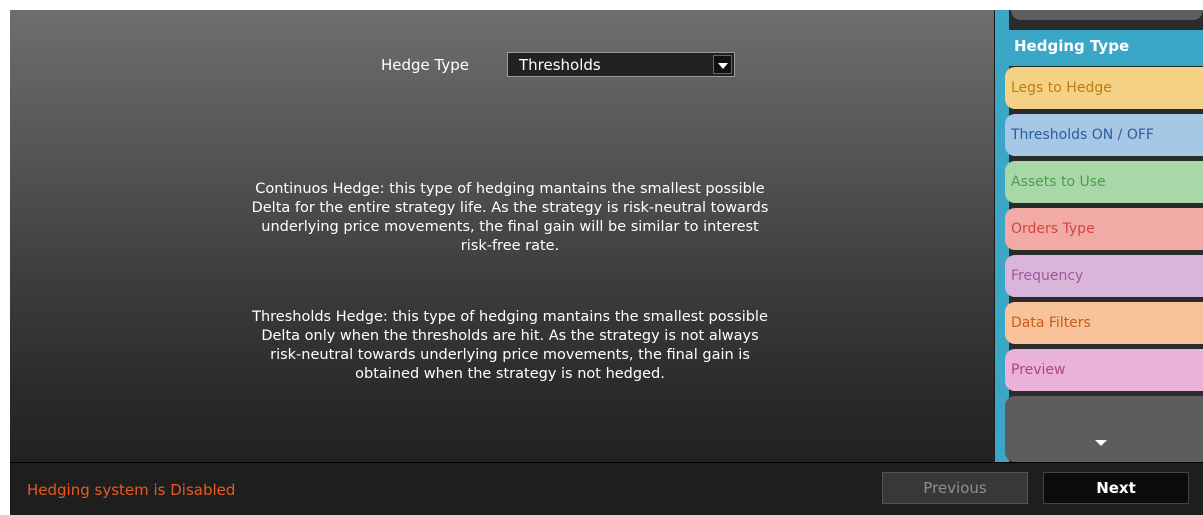 The image size is (1203, 515). I want to click on sidebar-scroll-up-tab, so click(1107, 15).